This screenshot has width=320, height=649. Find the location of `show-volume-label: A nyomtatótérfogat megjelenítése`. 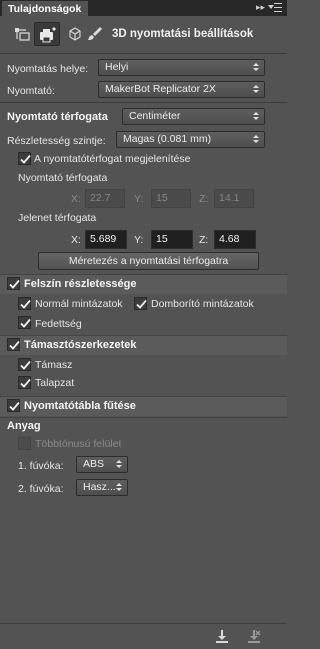

show-volume-label: A nyomtatótérfogat megjelenítése is located at coordinates (112, 159).